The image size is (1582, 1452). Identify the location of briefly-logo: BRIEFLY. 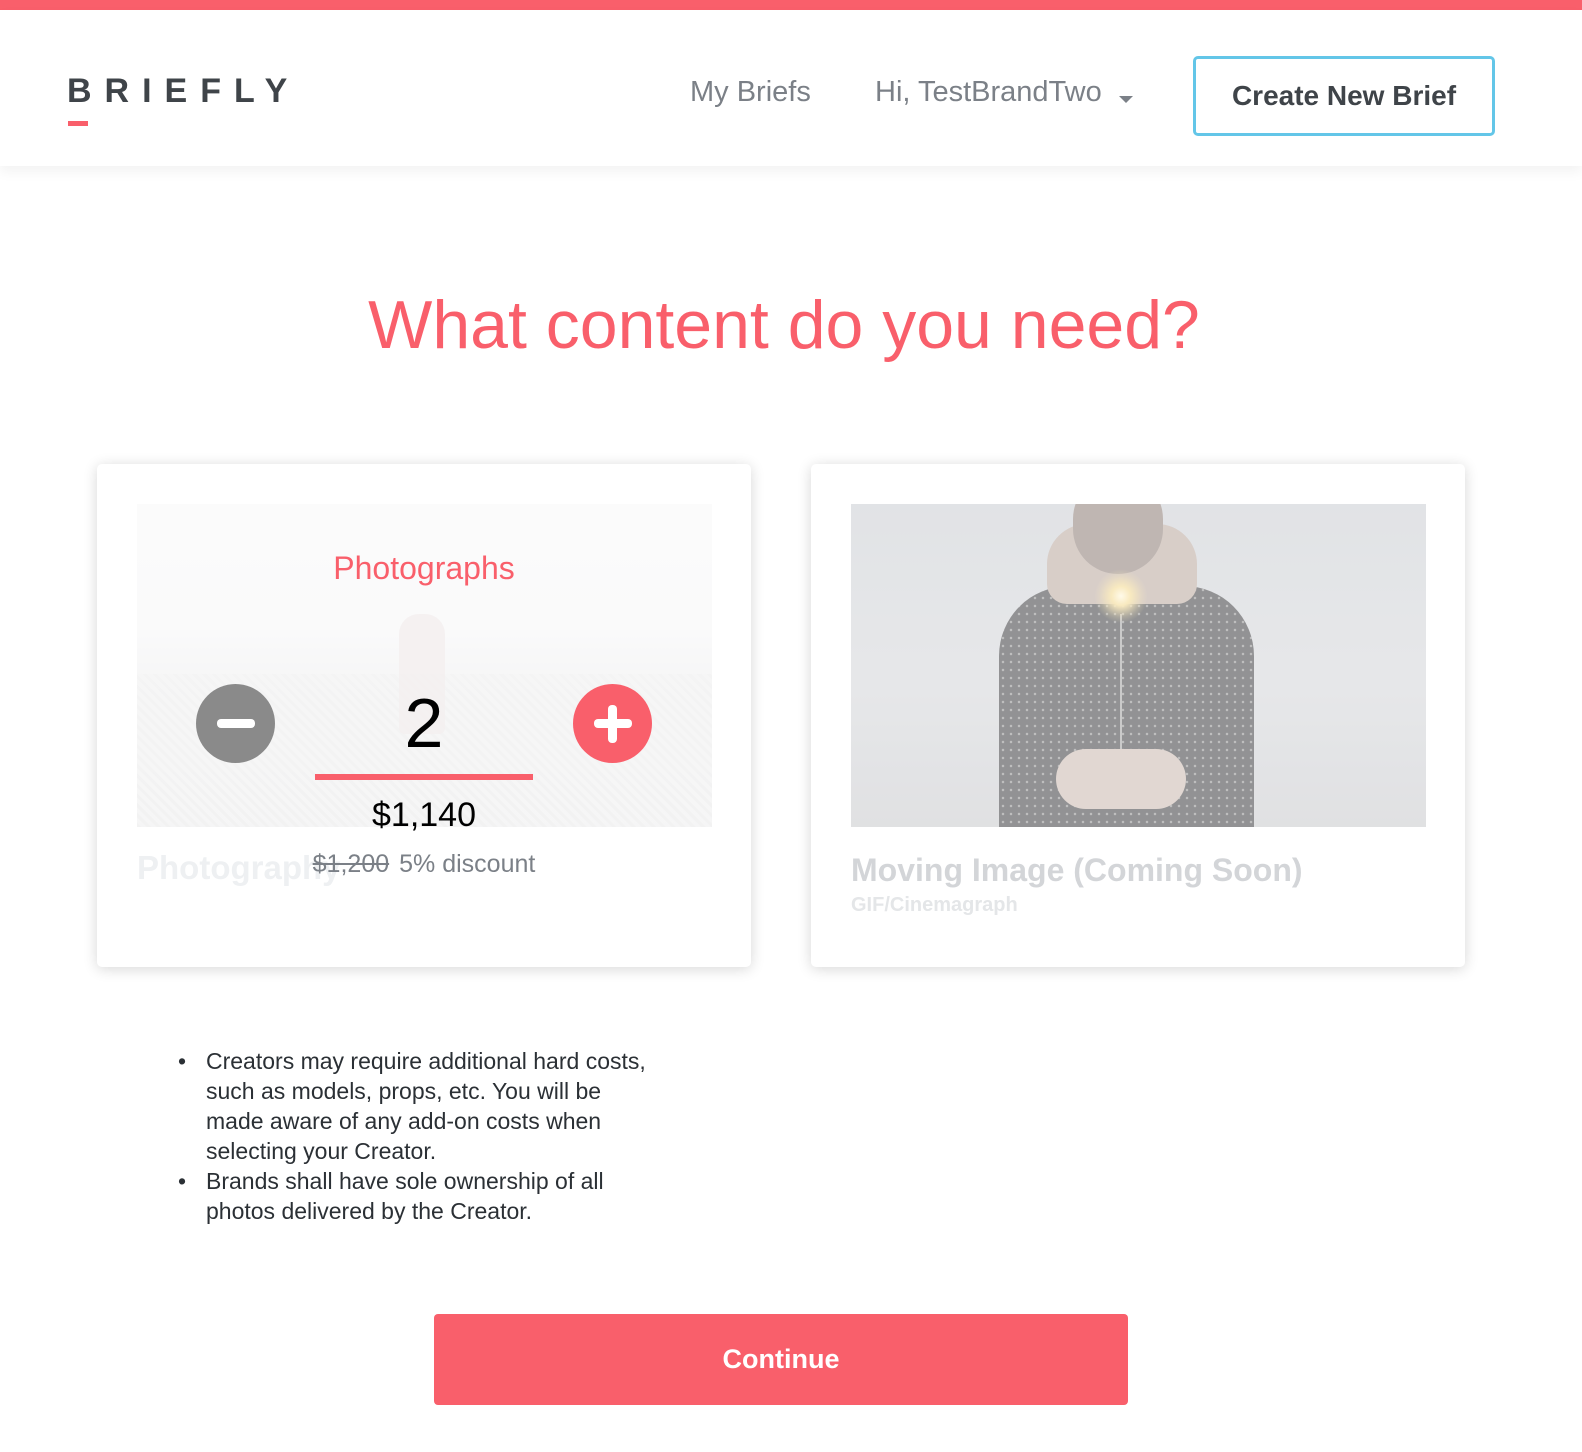
(183, 91).